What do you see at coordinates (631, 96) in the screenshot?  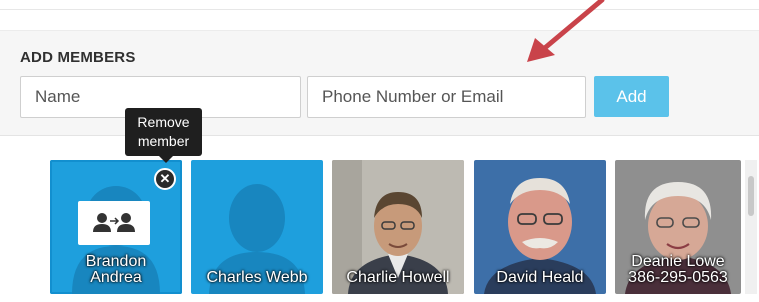 I see `add-button: Add` at bounding box center [631, 96].